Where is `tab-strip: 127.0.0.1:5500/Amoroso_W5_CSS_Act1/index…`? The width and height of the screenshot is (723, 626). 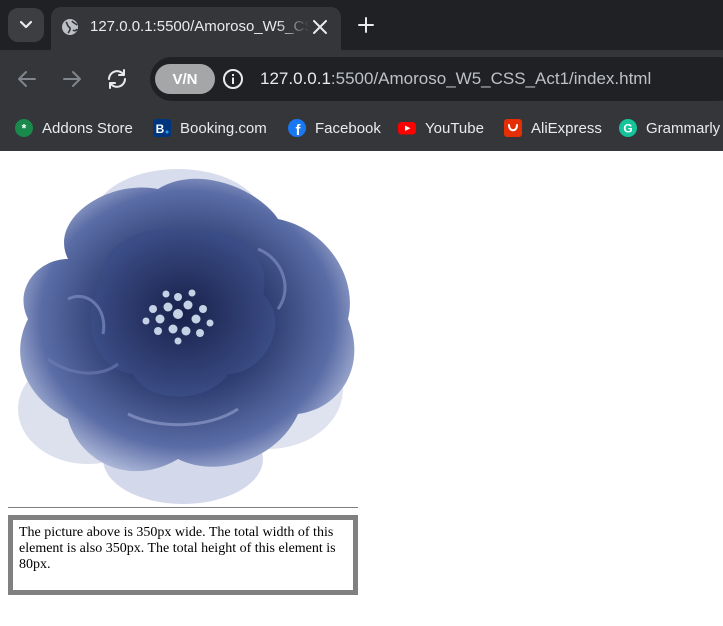 tab-strip: 127.0.0.1:5500/Amoroso_W5_CSS_Act1/index… is located at coordinates (361, 25).